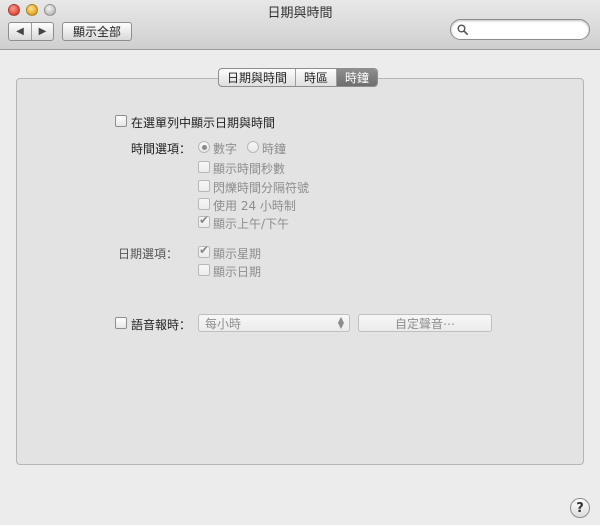 The image size is (600, 525). What do you see at coordinates (223, 323) in the screenshot?
I see `announce-interval-value: 每小時` at bounding box center [223, 323].